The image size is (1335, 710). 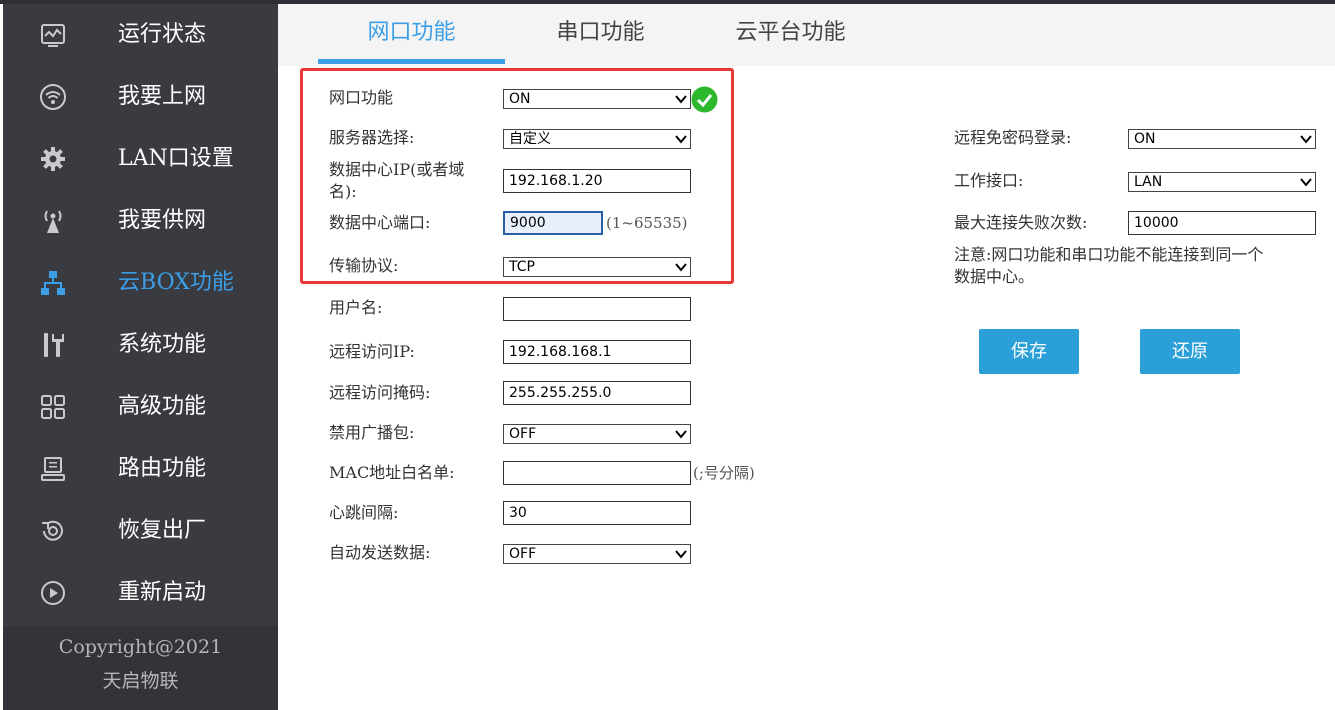 What do you see at coordinates (522, 267) in the screenshot?
I see `protocol-value: TCP` at bounding box center [522, 267].